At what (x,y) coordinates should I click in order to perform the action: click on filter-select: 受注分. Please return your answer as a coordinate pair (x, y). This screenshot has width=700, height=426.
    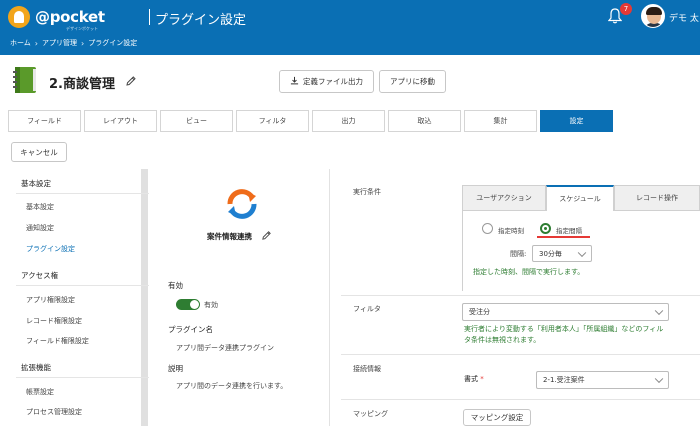
    Looking at the image, I should click on (565, 312).